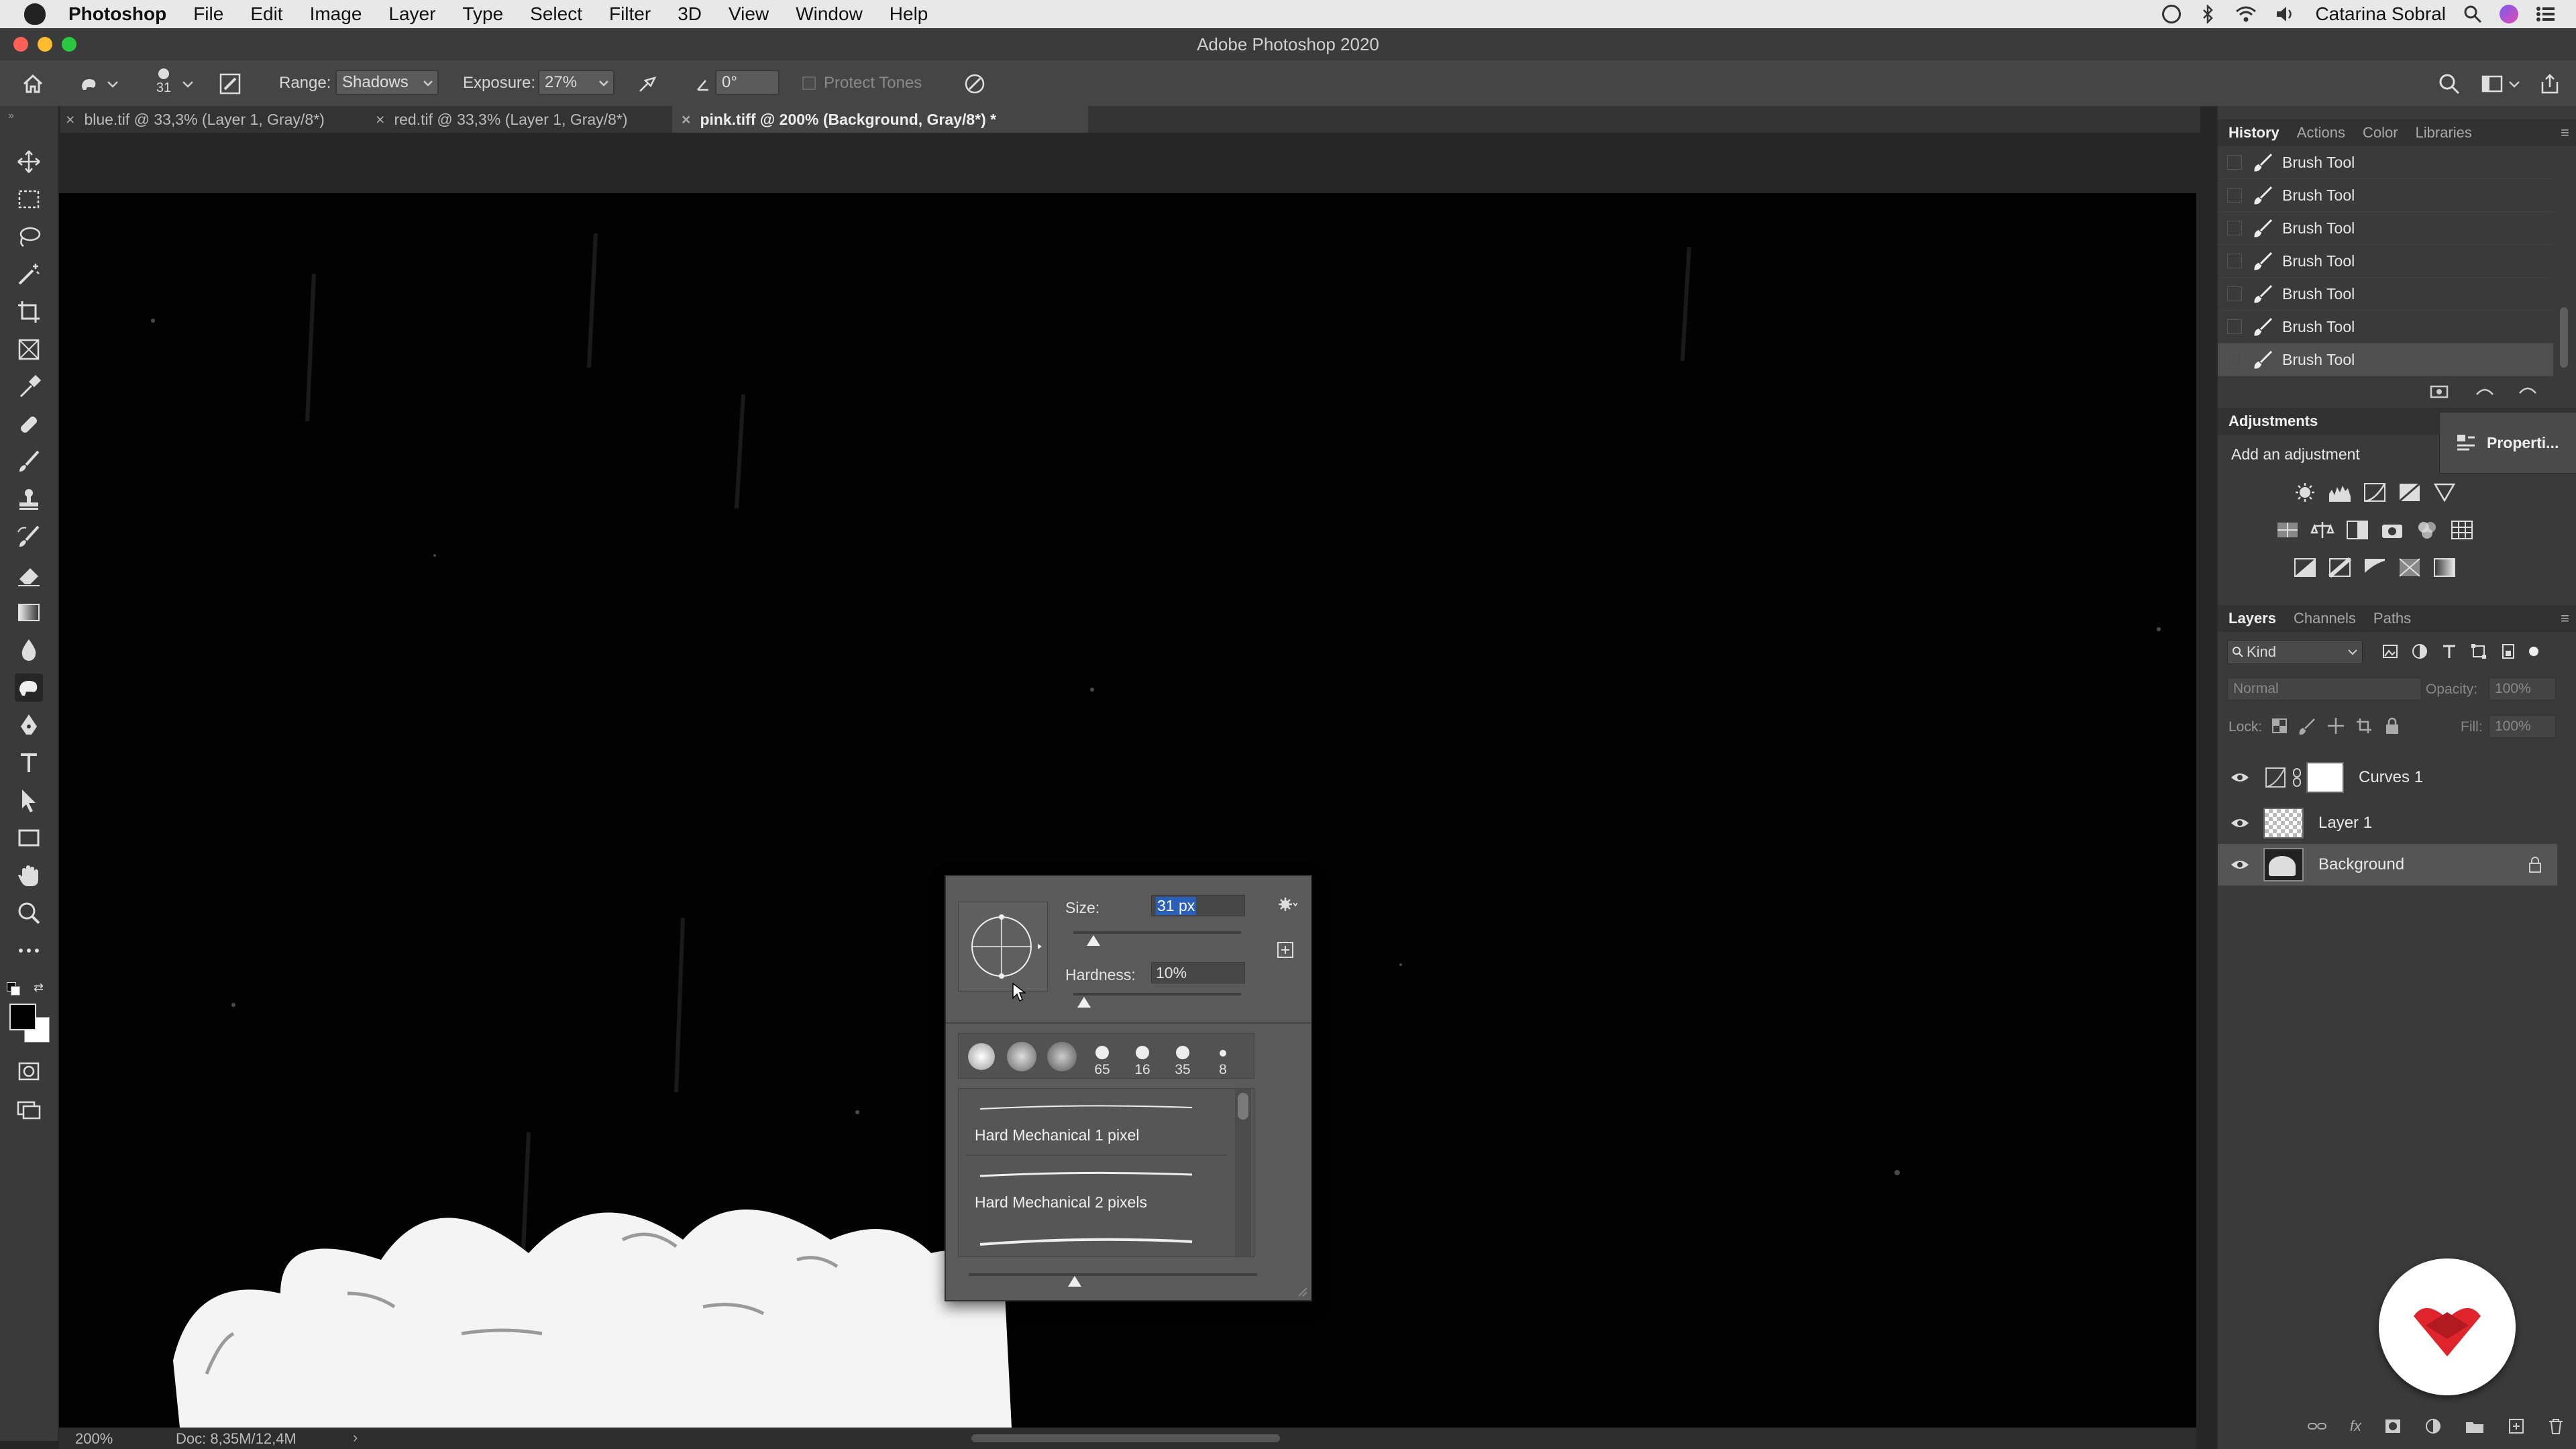 The height and width of the screenshot is (1449, 2576). What do you see at coordinates (29, 838) in the screenshot?
I see `rectangle-tool` at bounding box center [29, 838].